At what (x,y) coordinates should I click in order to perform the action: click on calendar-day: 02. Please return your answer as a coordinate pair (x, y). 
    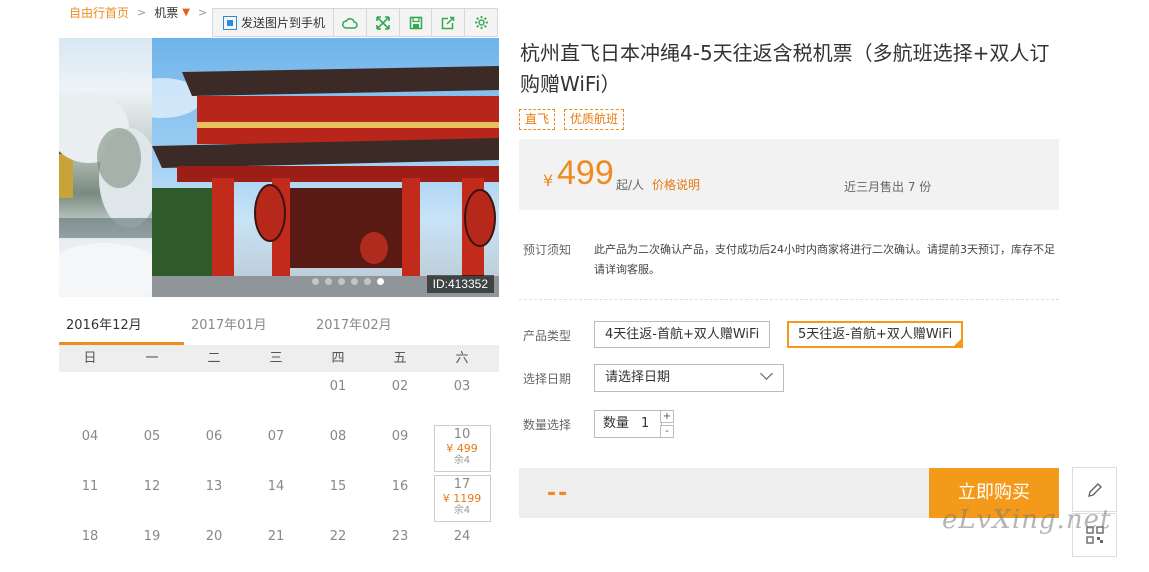
    Looking at the image, I should click on (400, 397).